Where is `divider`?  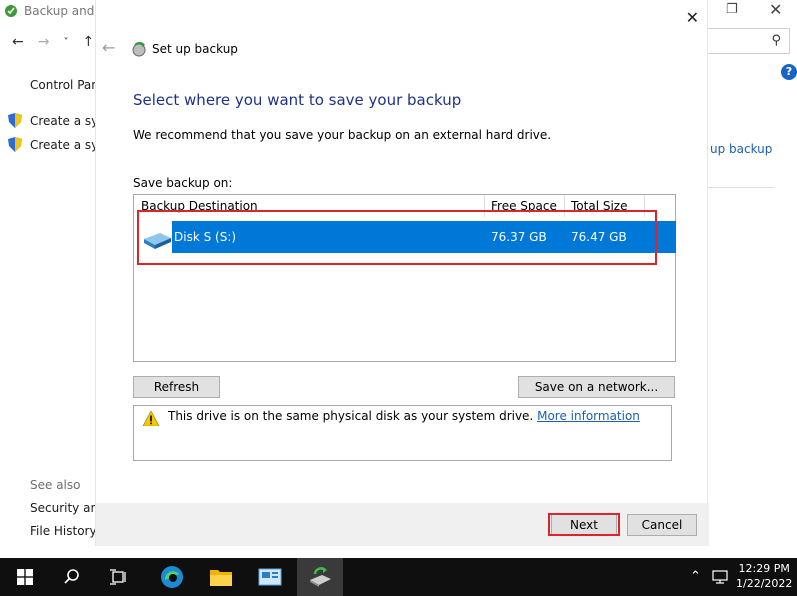
divider is located at coordinates (741, 187).